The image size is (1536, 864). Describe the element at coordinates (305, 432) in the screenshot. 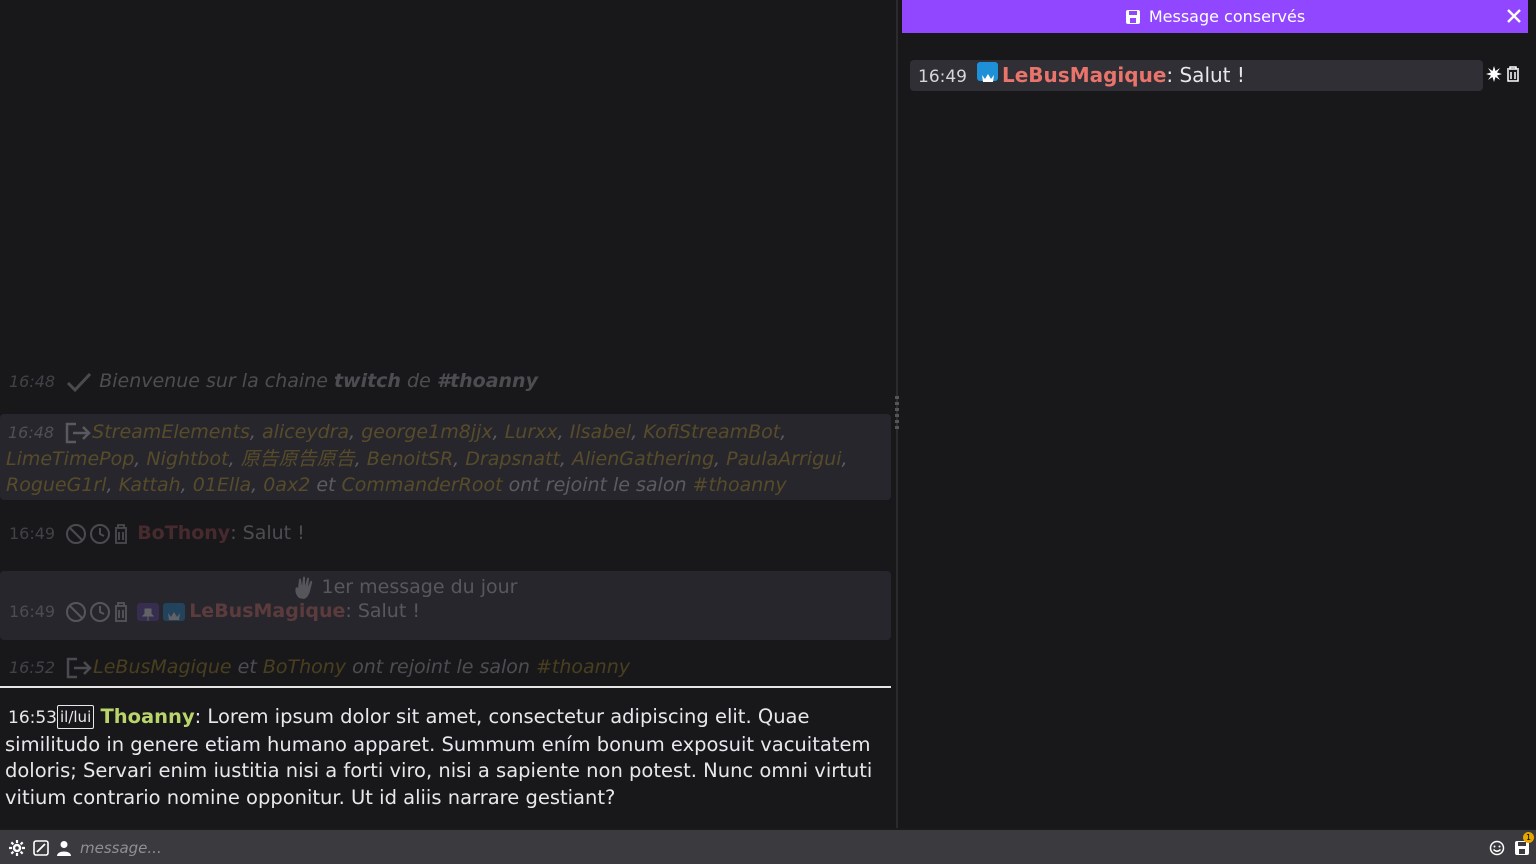

I see `joined-user: aliceydra` at that location.